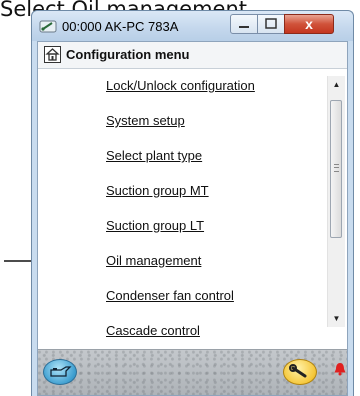 Image resolution: width=360 pixels, height=396 pixels. I want to click on window-title: 00:000 AK-PC 783A, so click(120, 26).